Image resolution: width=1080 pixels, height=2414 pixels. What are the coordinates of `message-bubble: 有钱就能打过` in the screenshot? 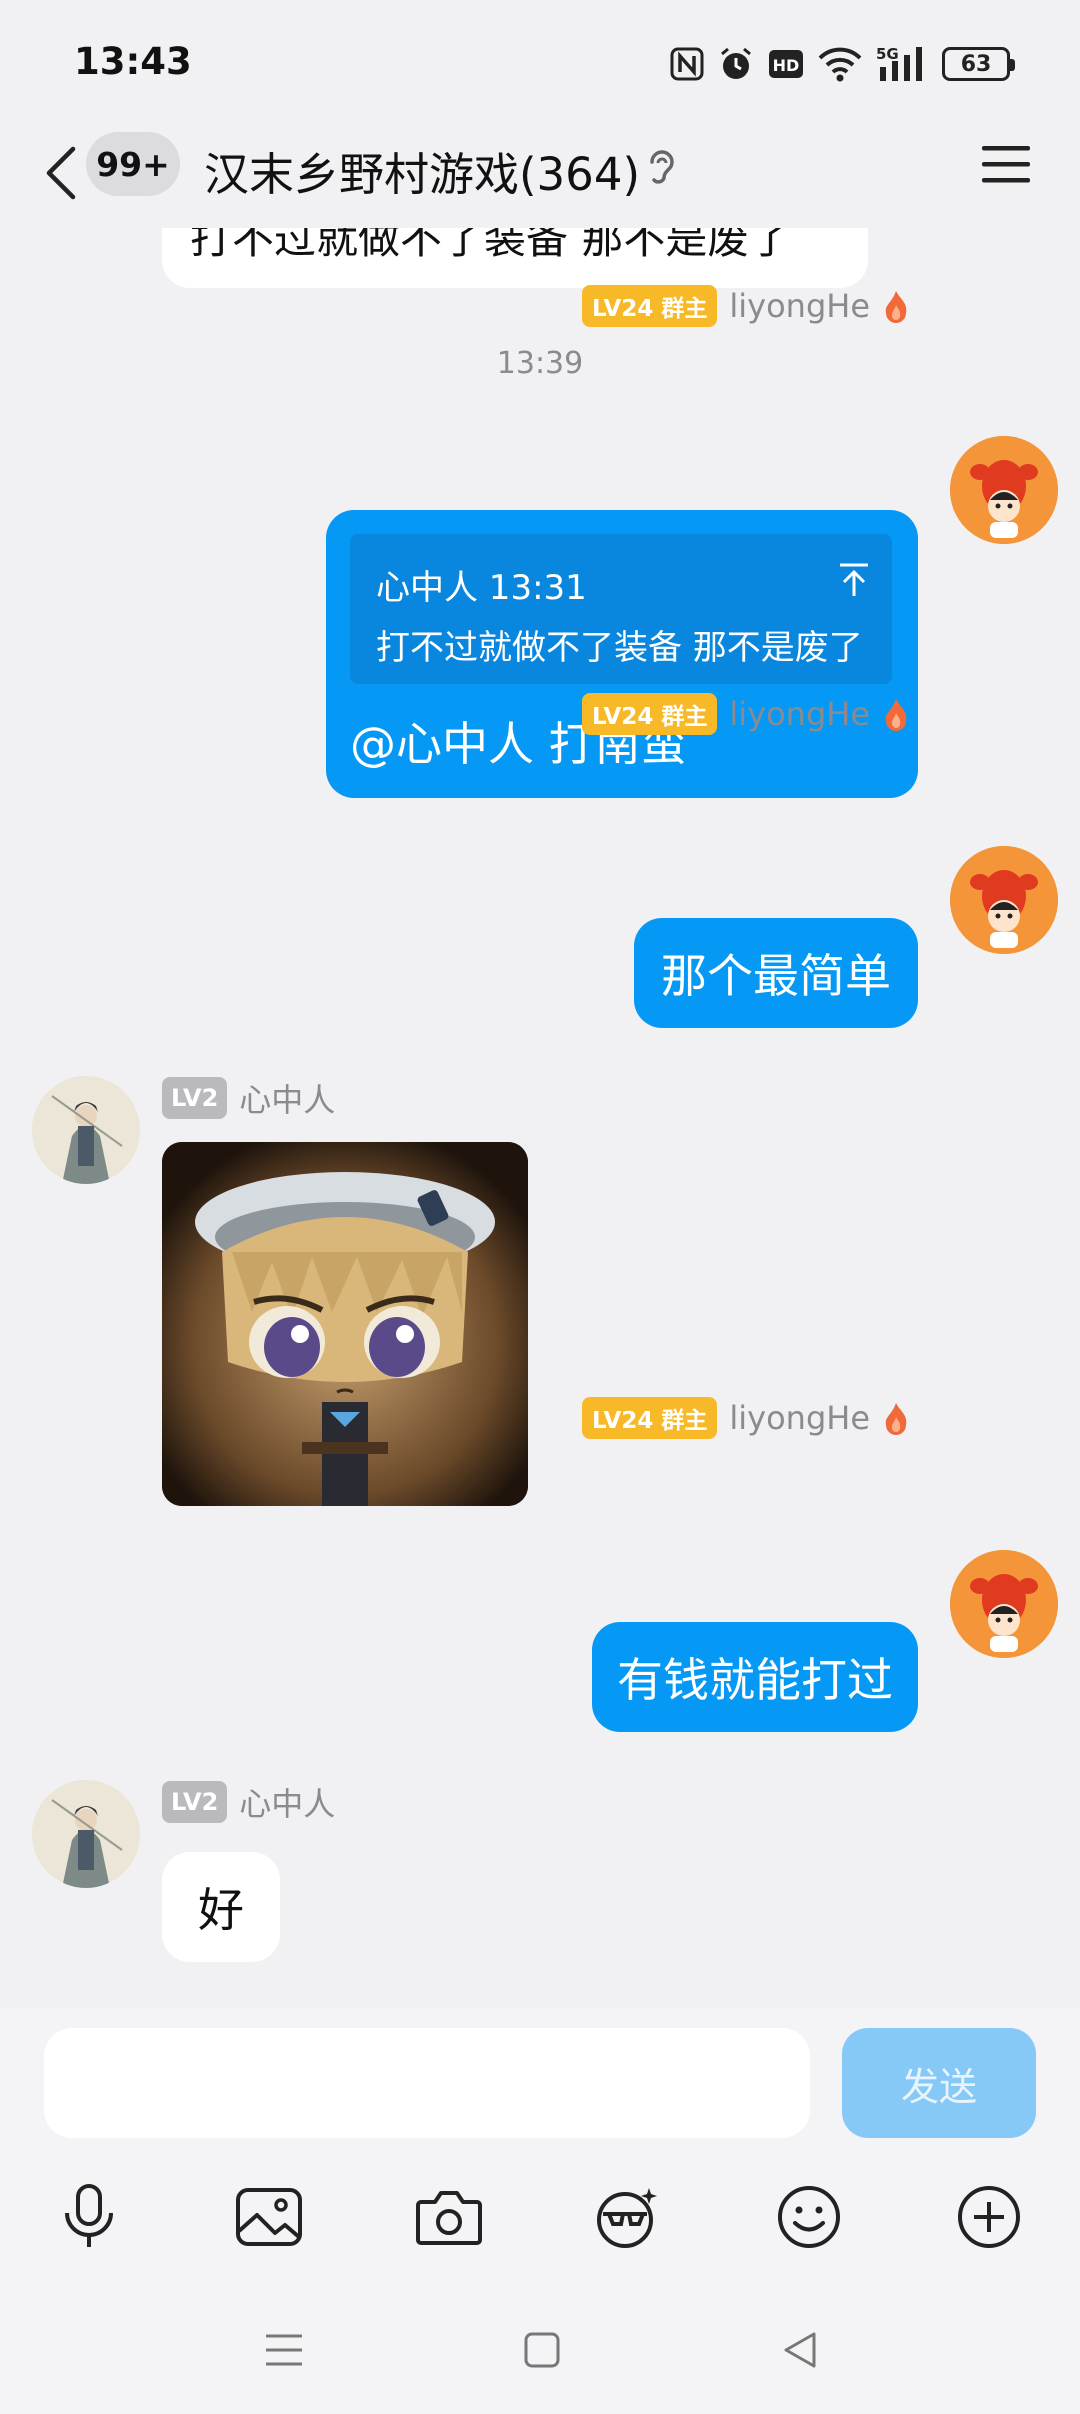 It's located at (755, 1677).